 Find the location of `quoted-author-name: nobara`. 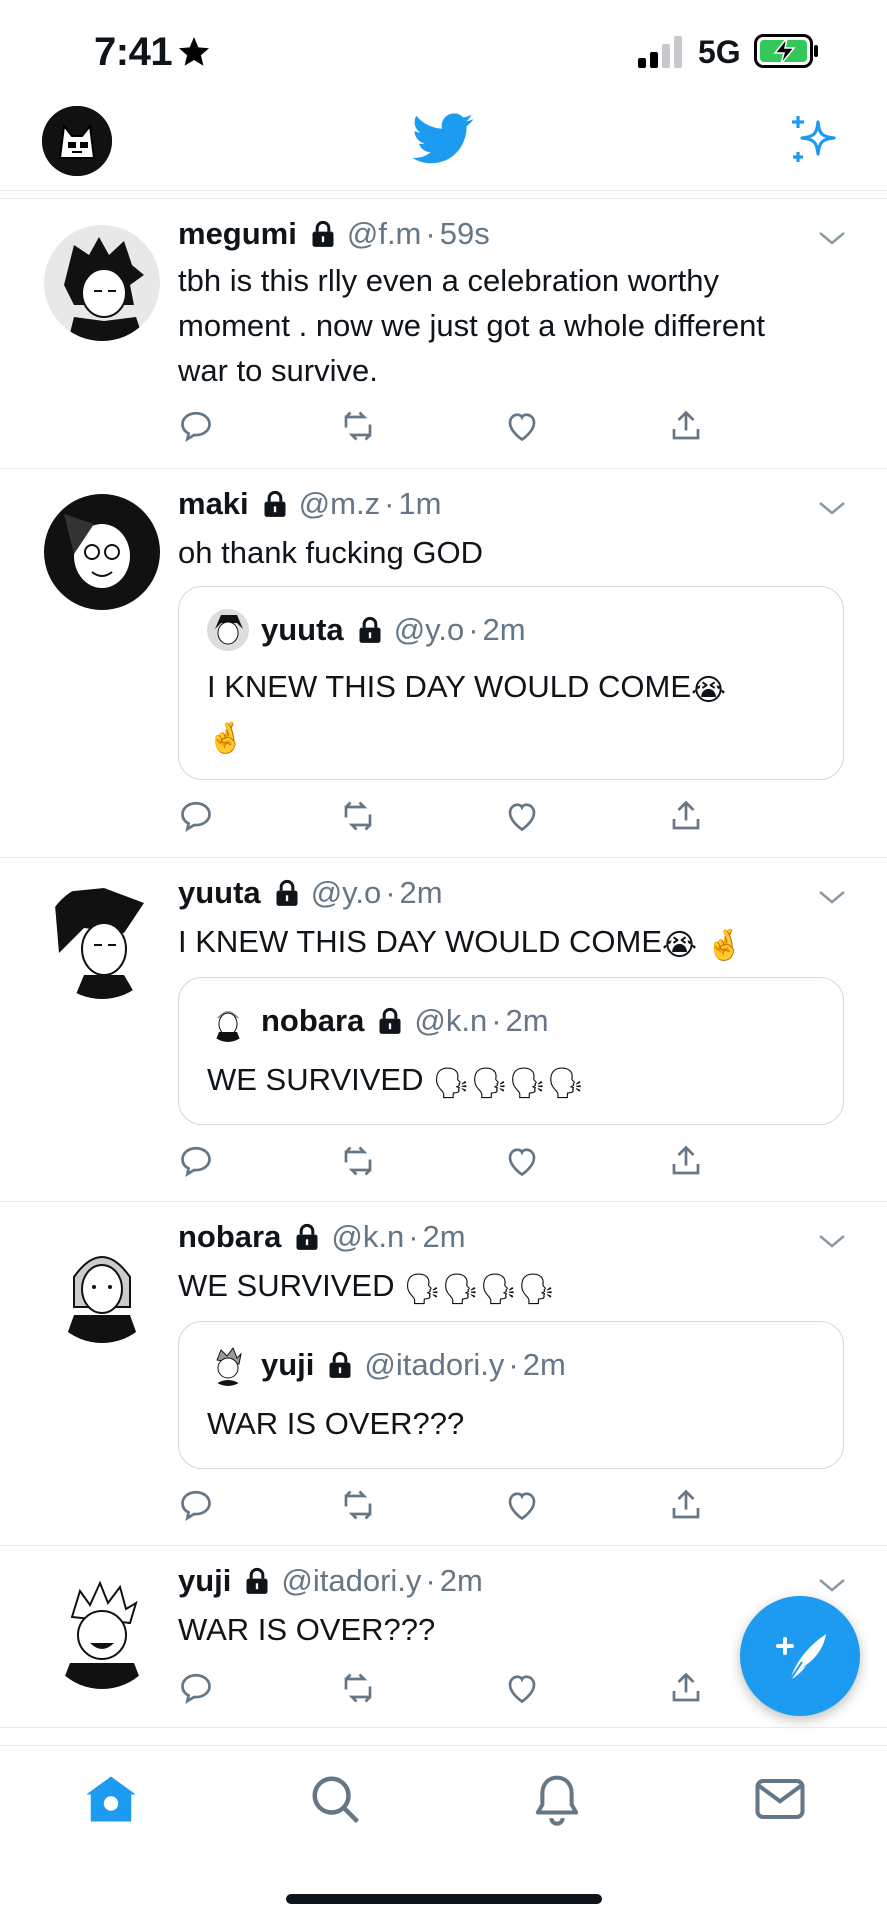

quoted-author-name: nobara is located at coordinates (313, 1020).